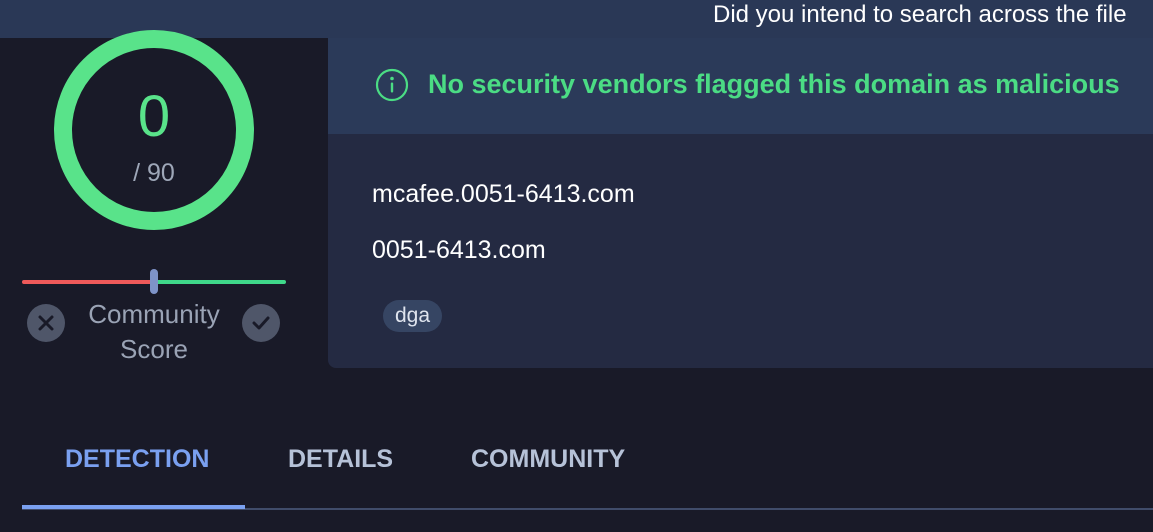 The image size is (1153, 532). I want to click on tab-community: COMMUNITY, so click(548, 459).